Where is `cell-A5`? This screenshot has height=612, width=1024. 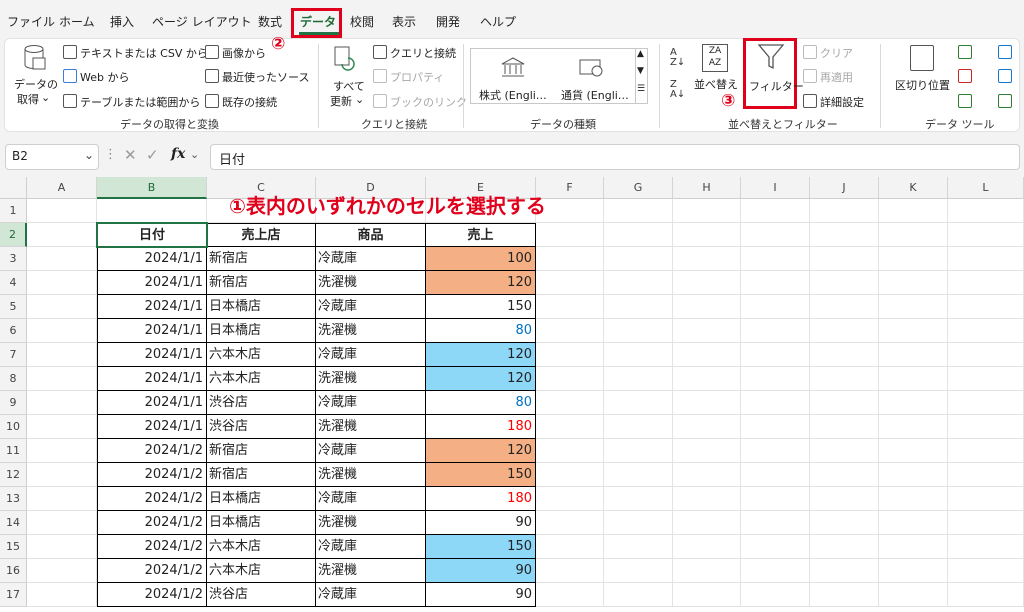 cell-A5 is located at coordinates (62, 307).